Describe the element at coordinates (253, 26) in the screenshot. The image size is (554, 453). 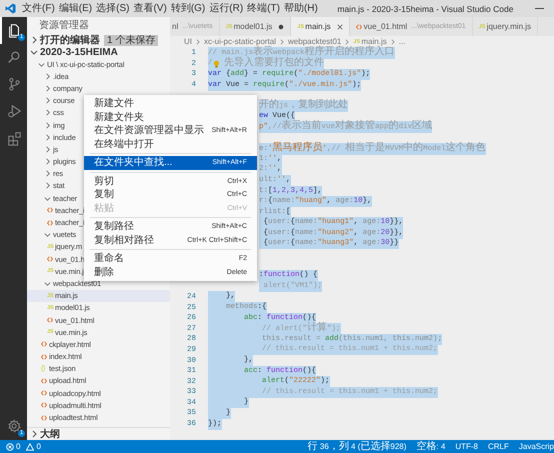
I see `tab-title: model01.js` at that location.